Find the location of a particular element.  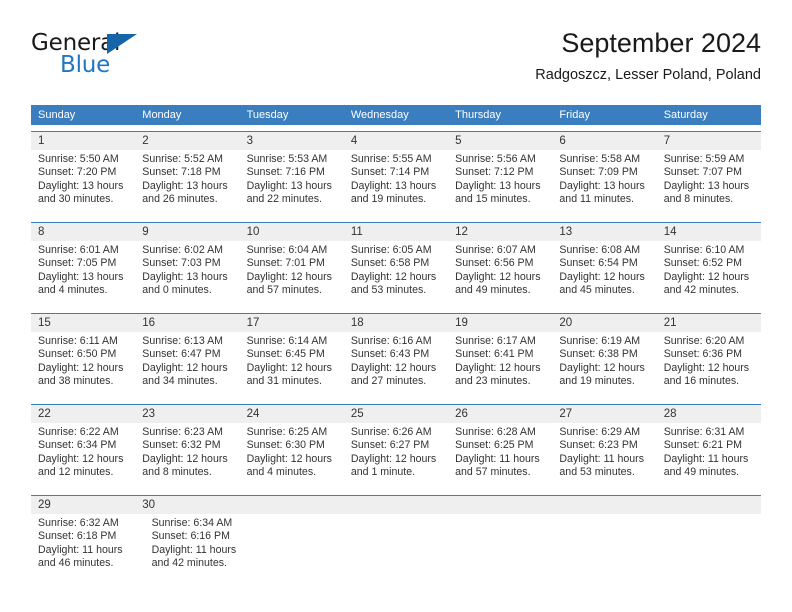

day-number: 5 is located at coordinates (458, 141).